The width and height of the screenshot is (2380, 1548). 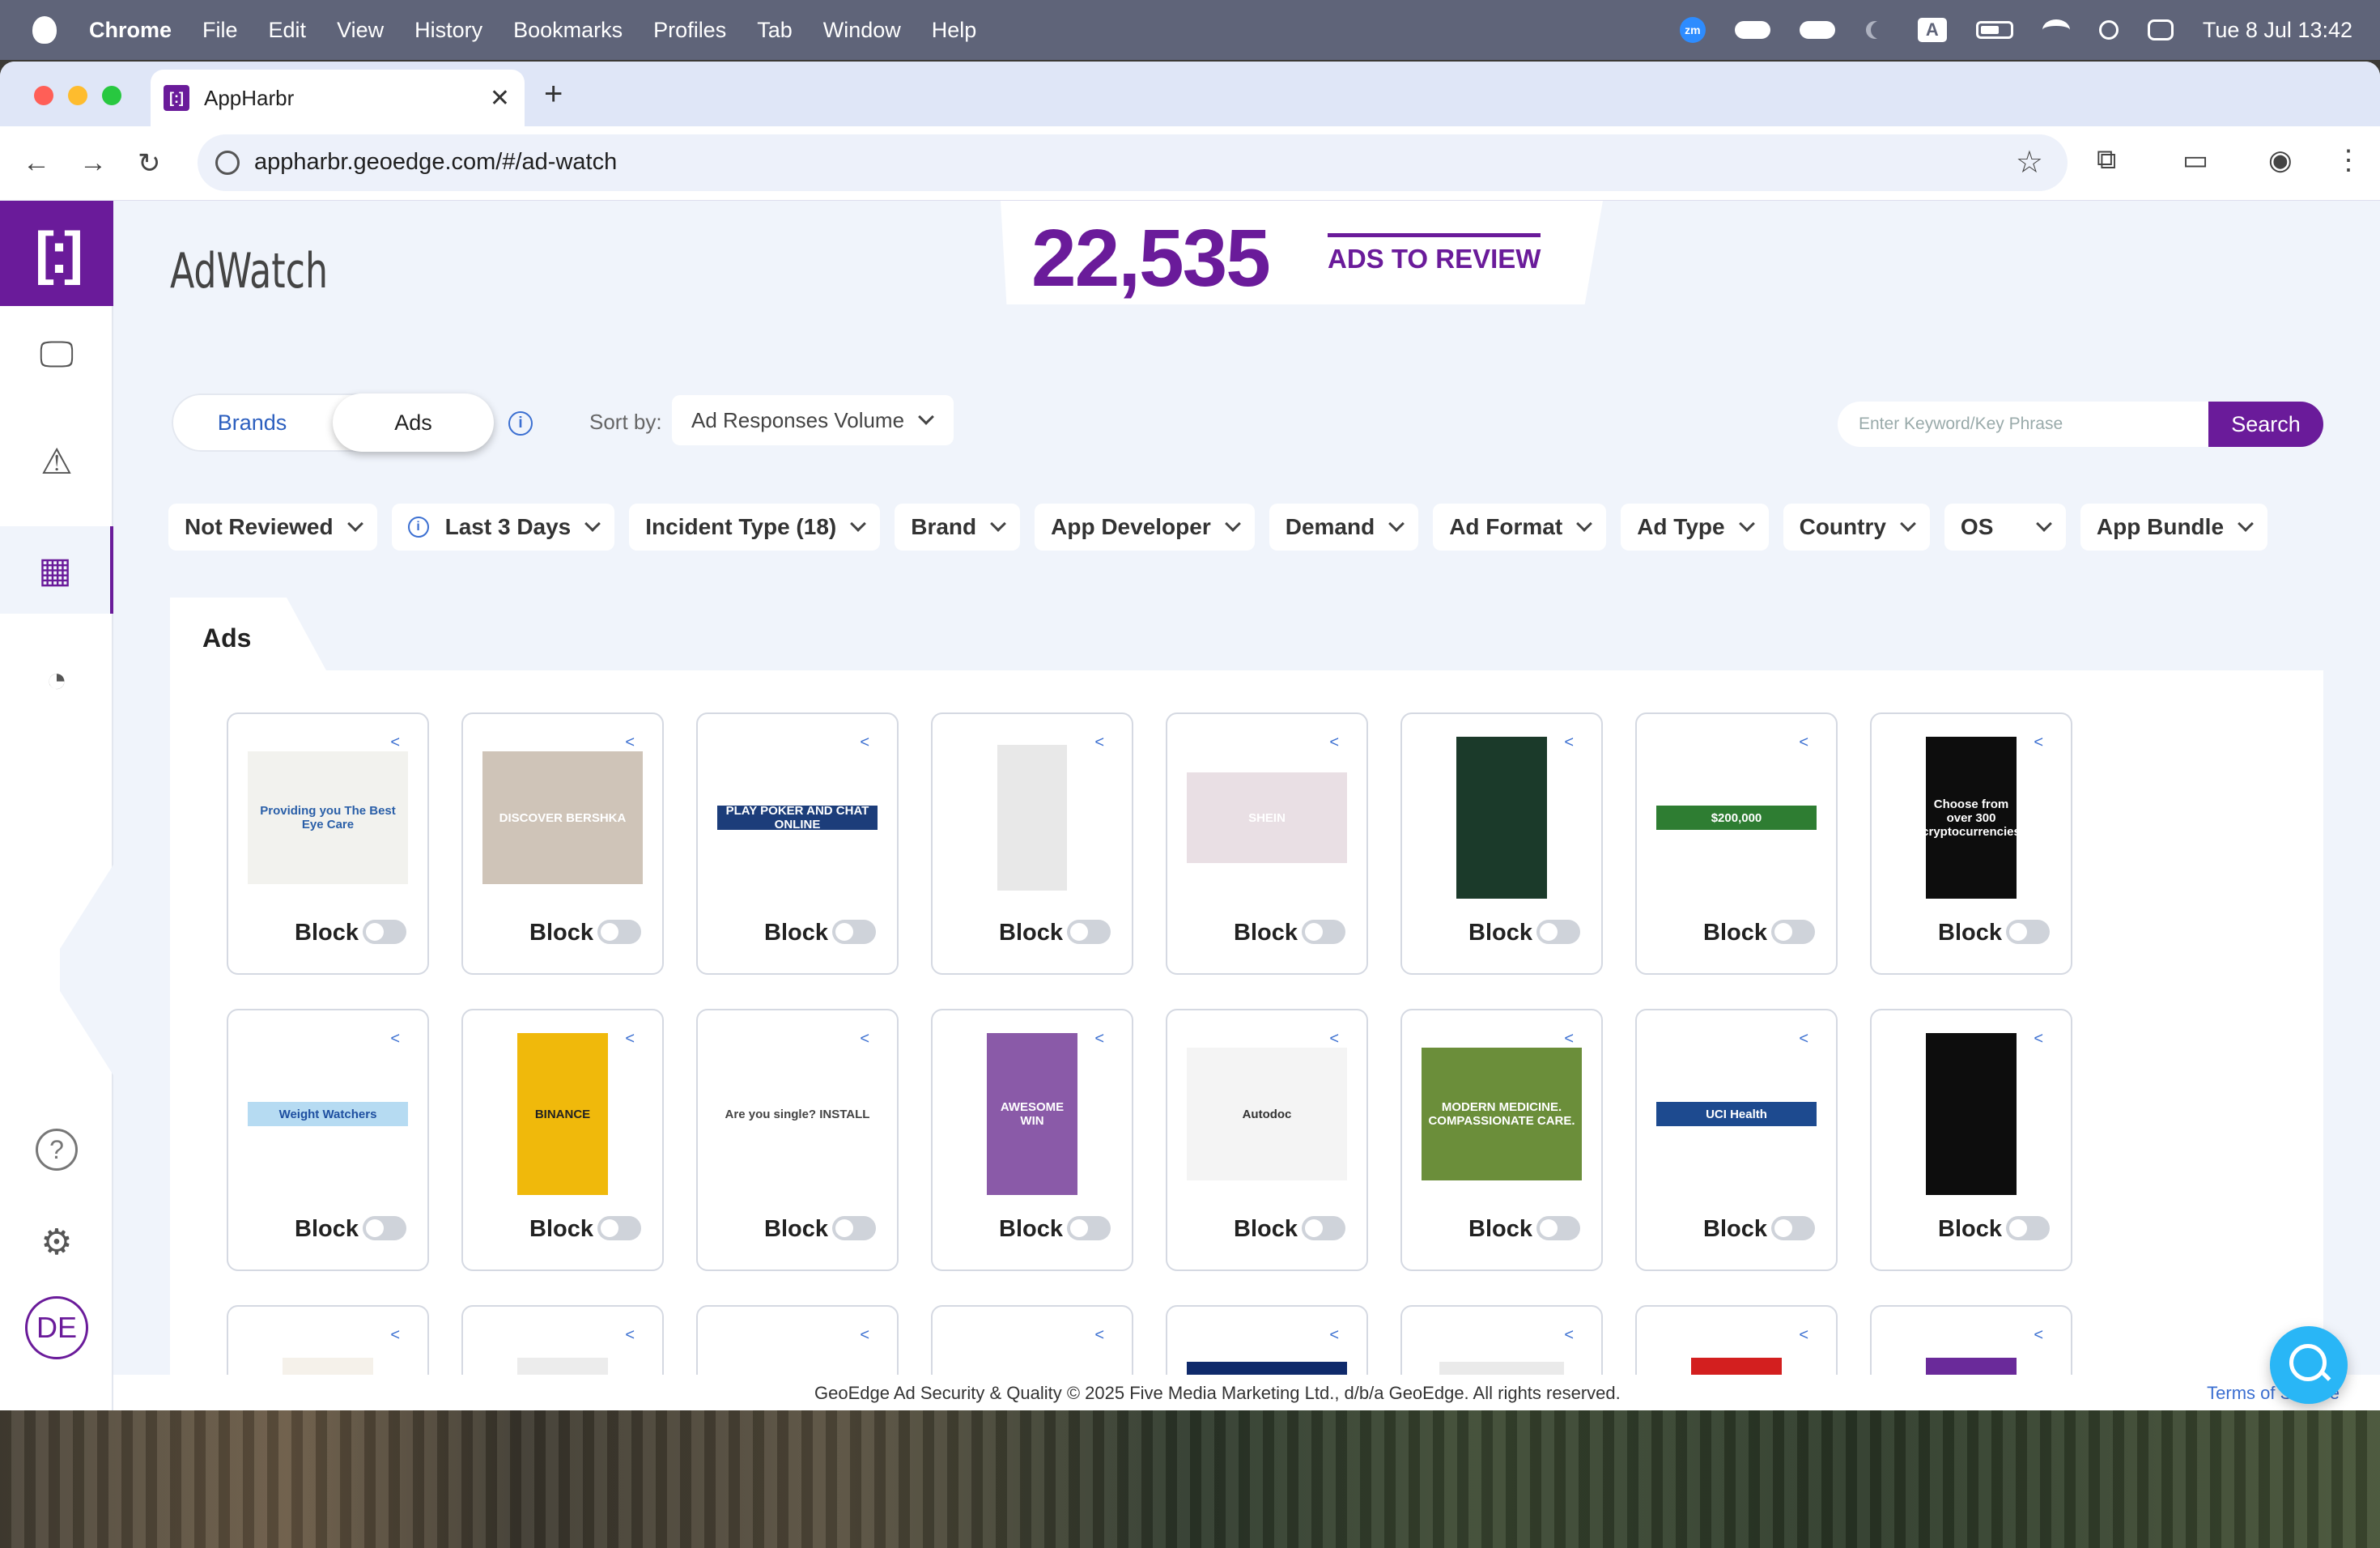 What do you see at coordinates (149, 164) in the screenshot?
I see `reload-icon: ↻` at bounding box center [149, 164].